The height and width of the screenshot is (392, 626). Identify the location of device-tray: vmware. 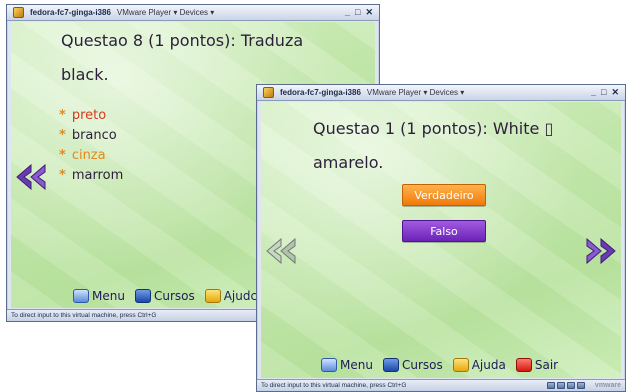
(583, 385).